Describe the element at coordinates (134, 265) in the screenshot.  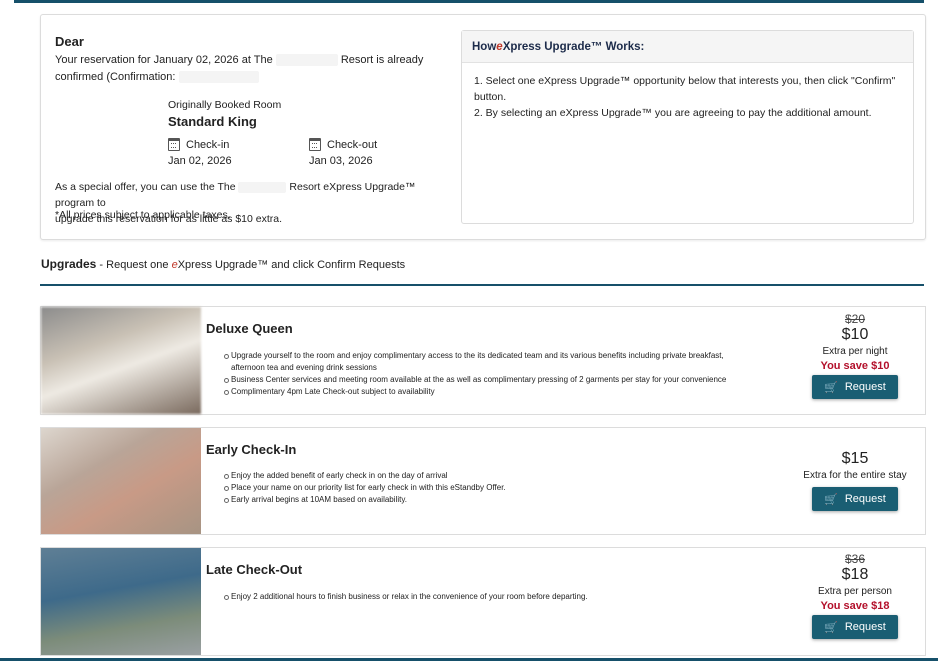
I see `upgrades-sep: - Request one` at that location.